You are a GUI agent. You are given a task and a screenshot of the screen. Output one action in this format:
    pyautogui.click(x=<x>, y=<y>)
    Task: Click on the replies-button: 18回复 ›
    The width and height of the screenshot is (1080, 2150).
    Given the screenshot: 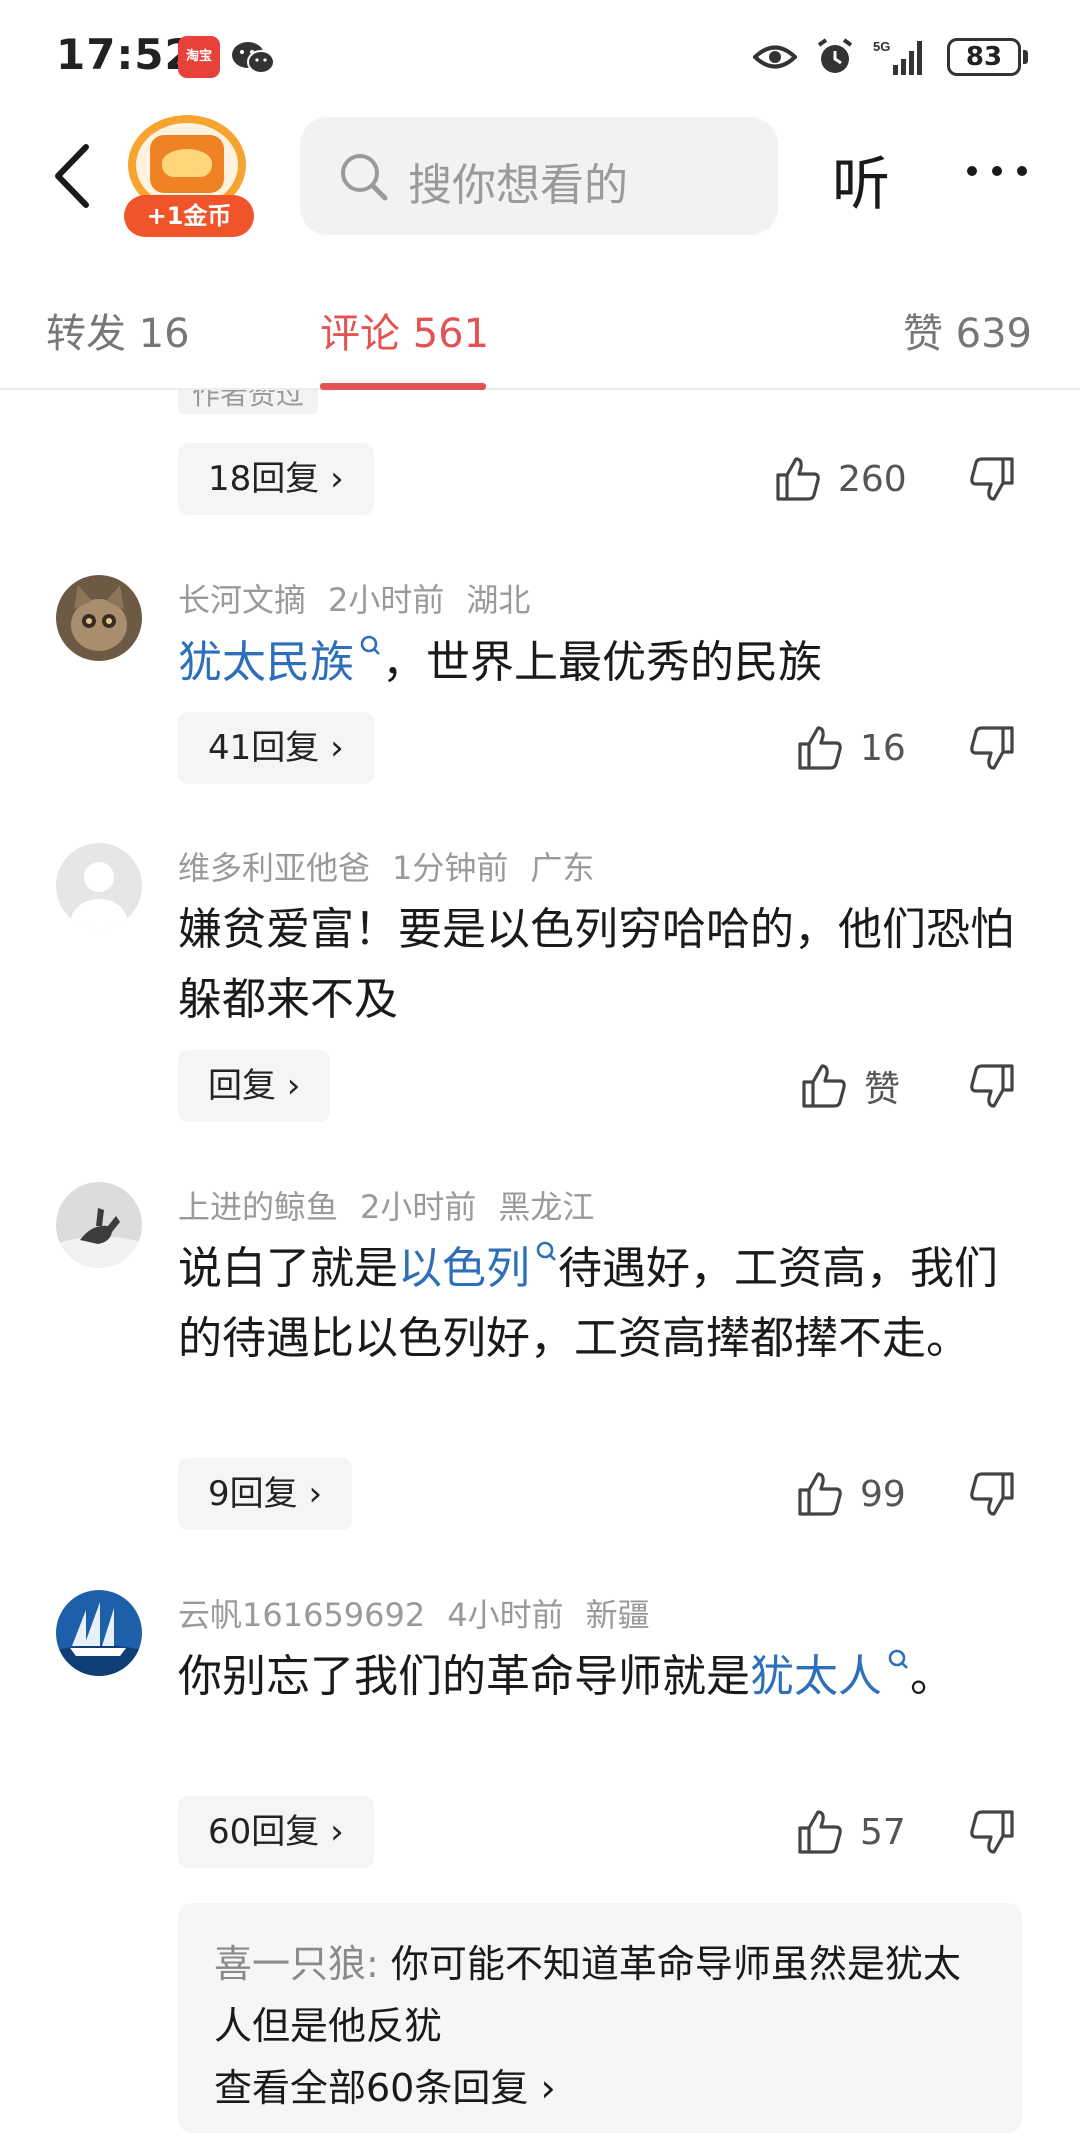 What is the action you would take?
    pyautogui.click(x=276, y=479)
    